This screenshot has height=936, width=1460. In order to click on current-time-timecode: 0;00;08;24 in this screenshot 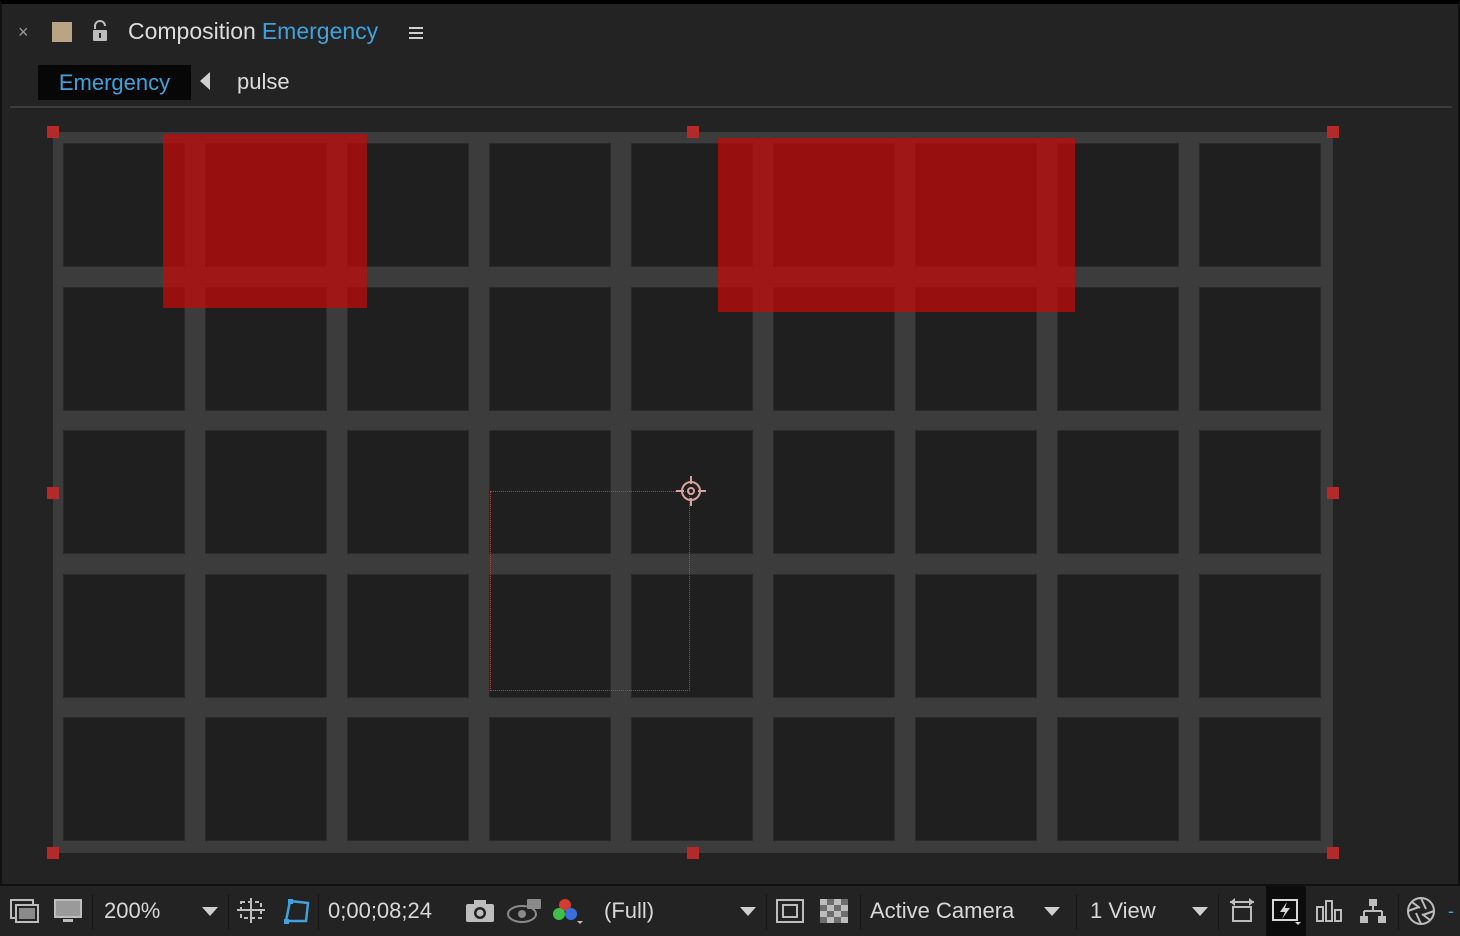, I will do `click(380, 911)`.